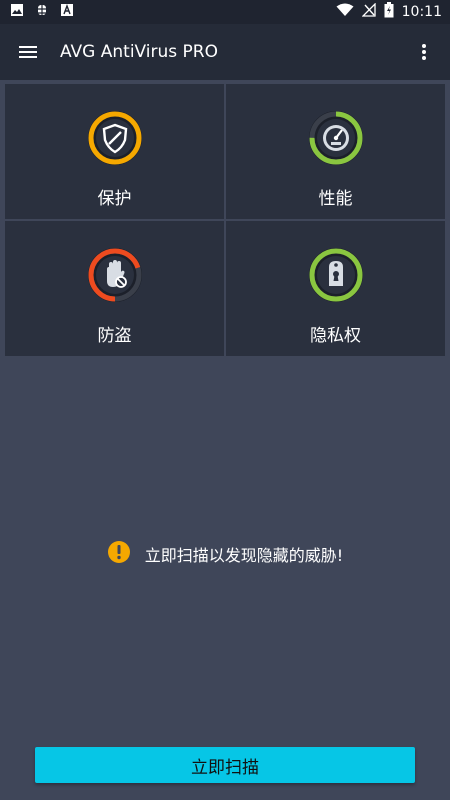  I want to click on tile-performance: 性能, so click(335, 151).